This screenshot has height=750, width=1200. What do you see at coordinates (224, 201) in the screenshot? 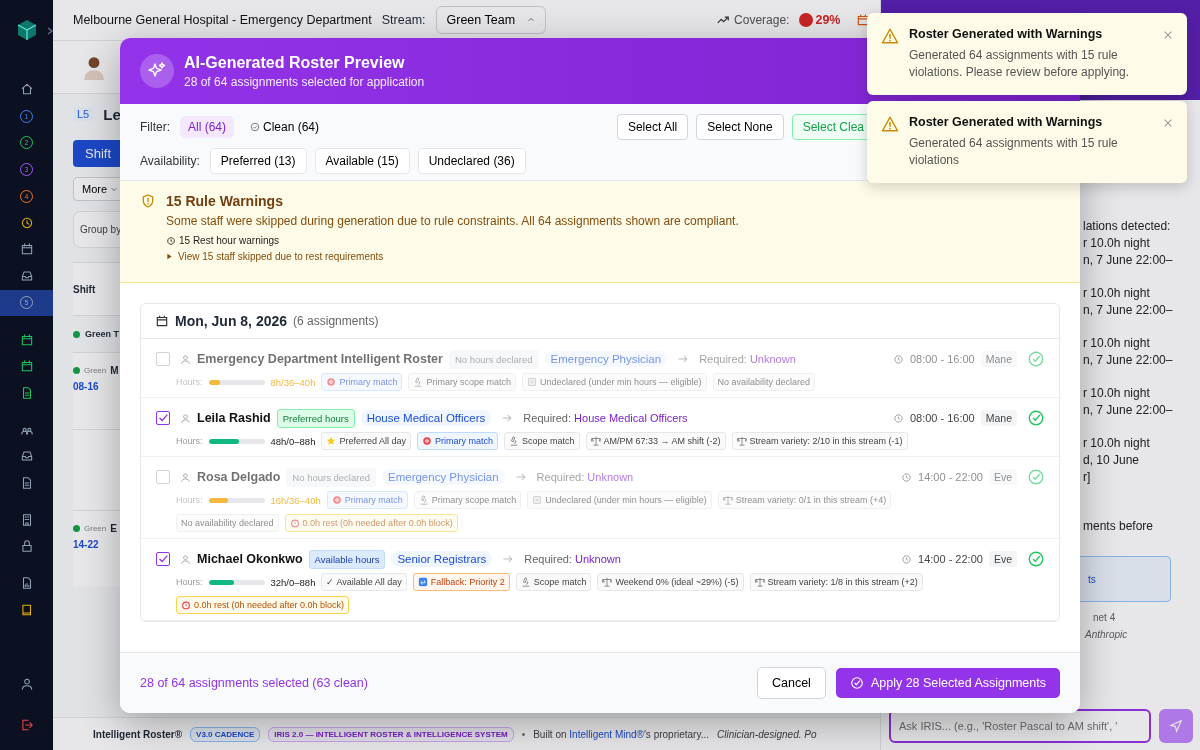
I see `warning-title: 15 Rule Warnings` at bounding box center [224, 201].